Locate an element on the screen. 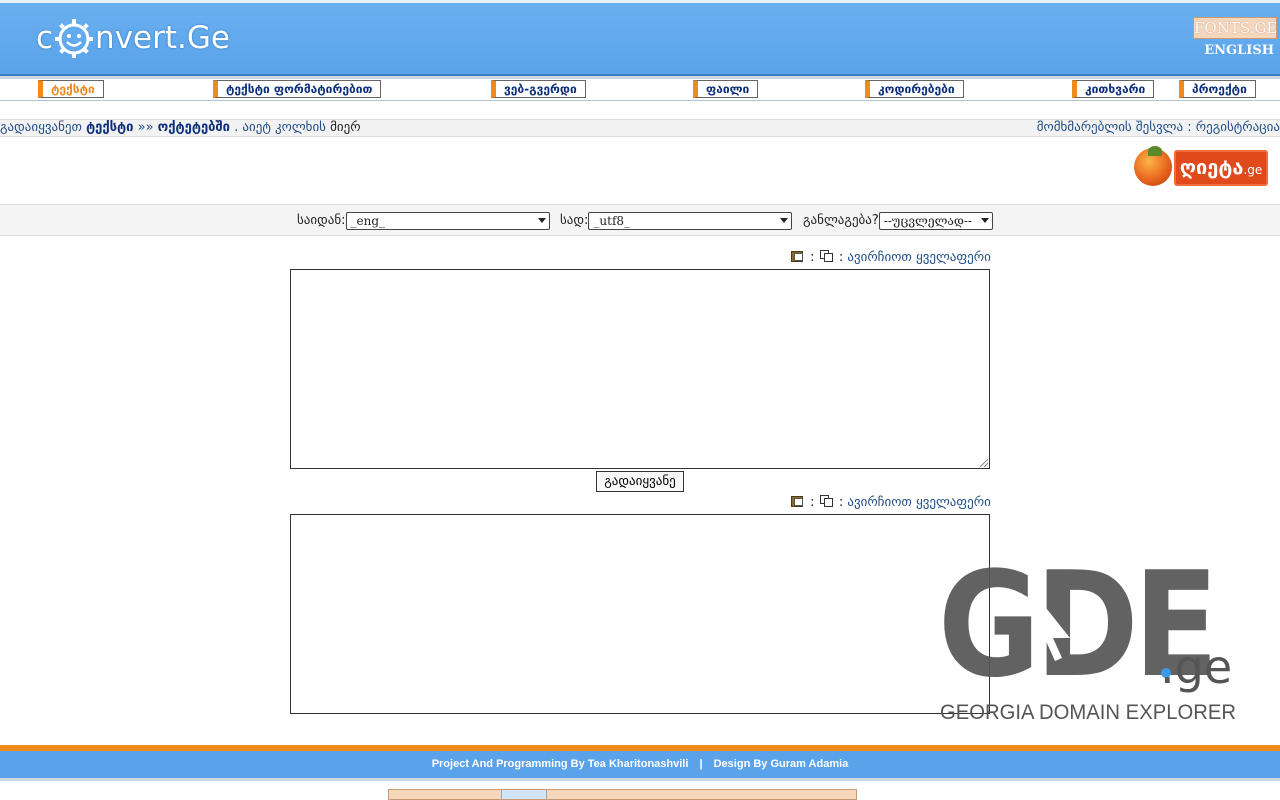  input-textarea is located at coordinates (640, 369).